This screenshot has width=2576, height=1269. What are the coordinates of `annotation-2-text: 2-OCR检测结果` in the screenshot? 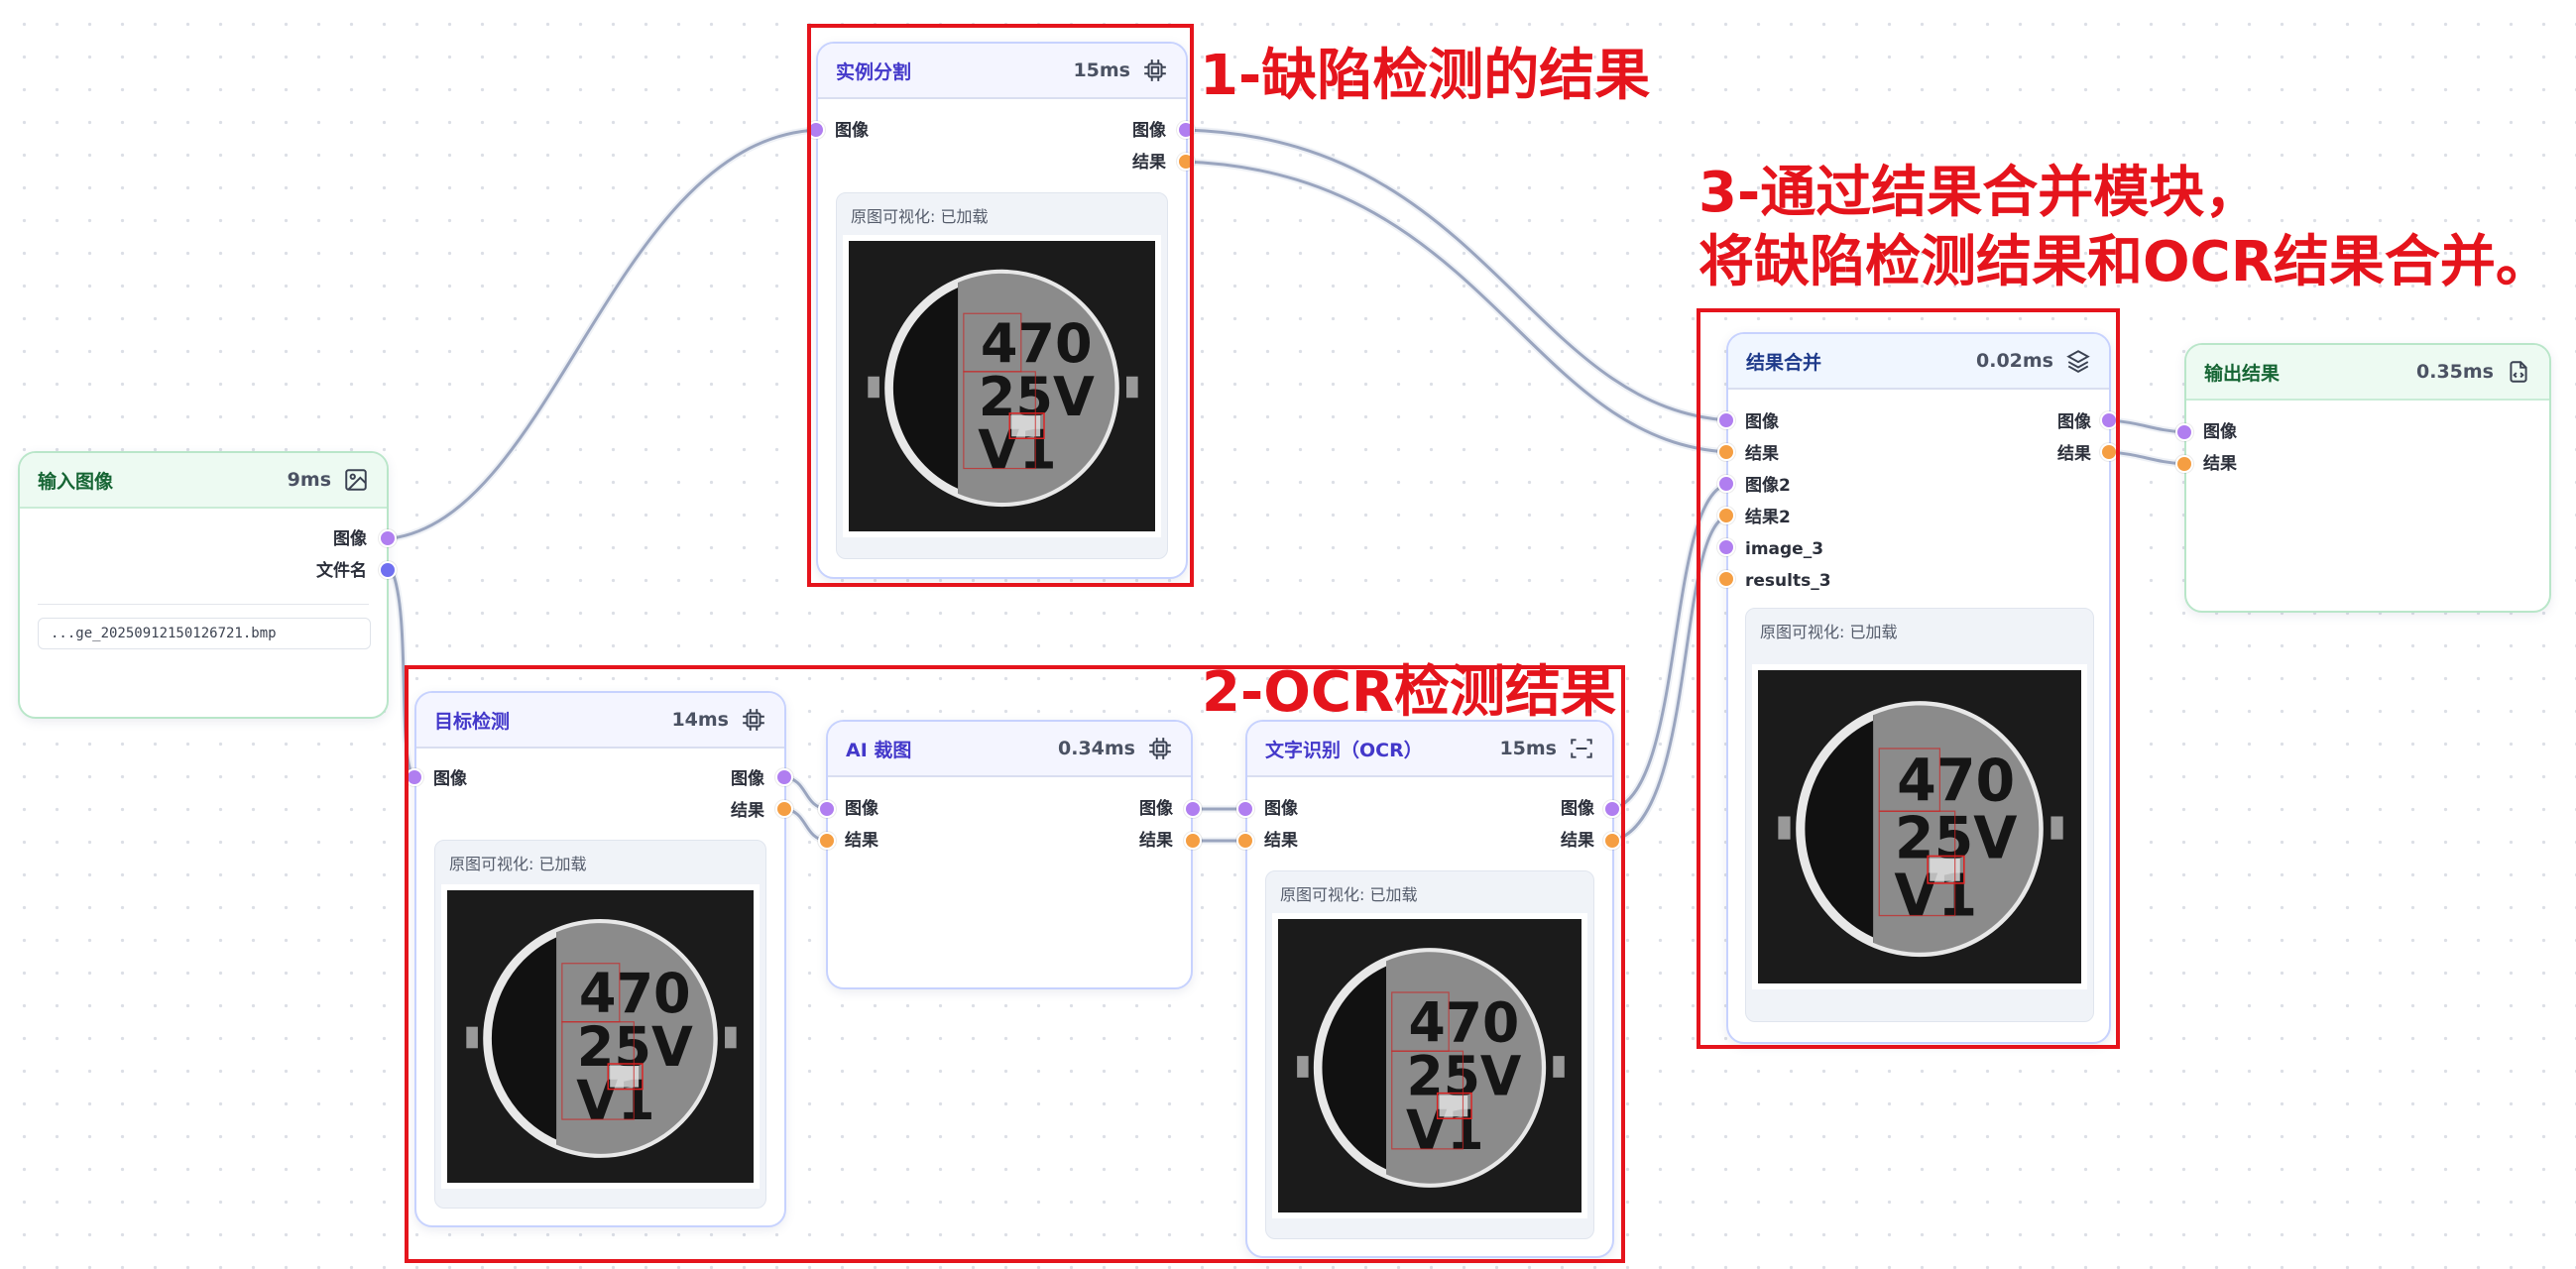 It's located at (1410, 692).